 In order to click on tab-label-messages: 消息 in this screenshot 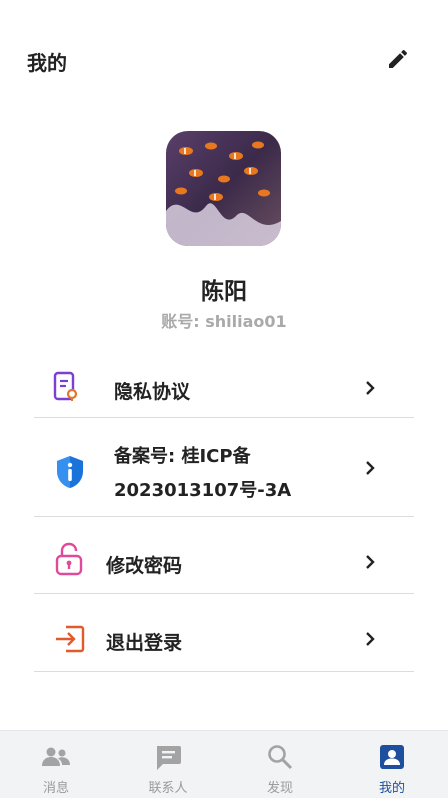, I will do `click(55, 788)`.